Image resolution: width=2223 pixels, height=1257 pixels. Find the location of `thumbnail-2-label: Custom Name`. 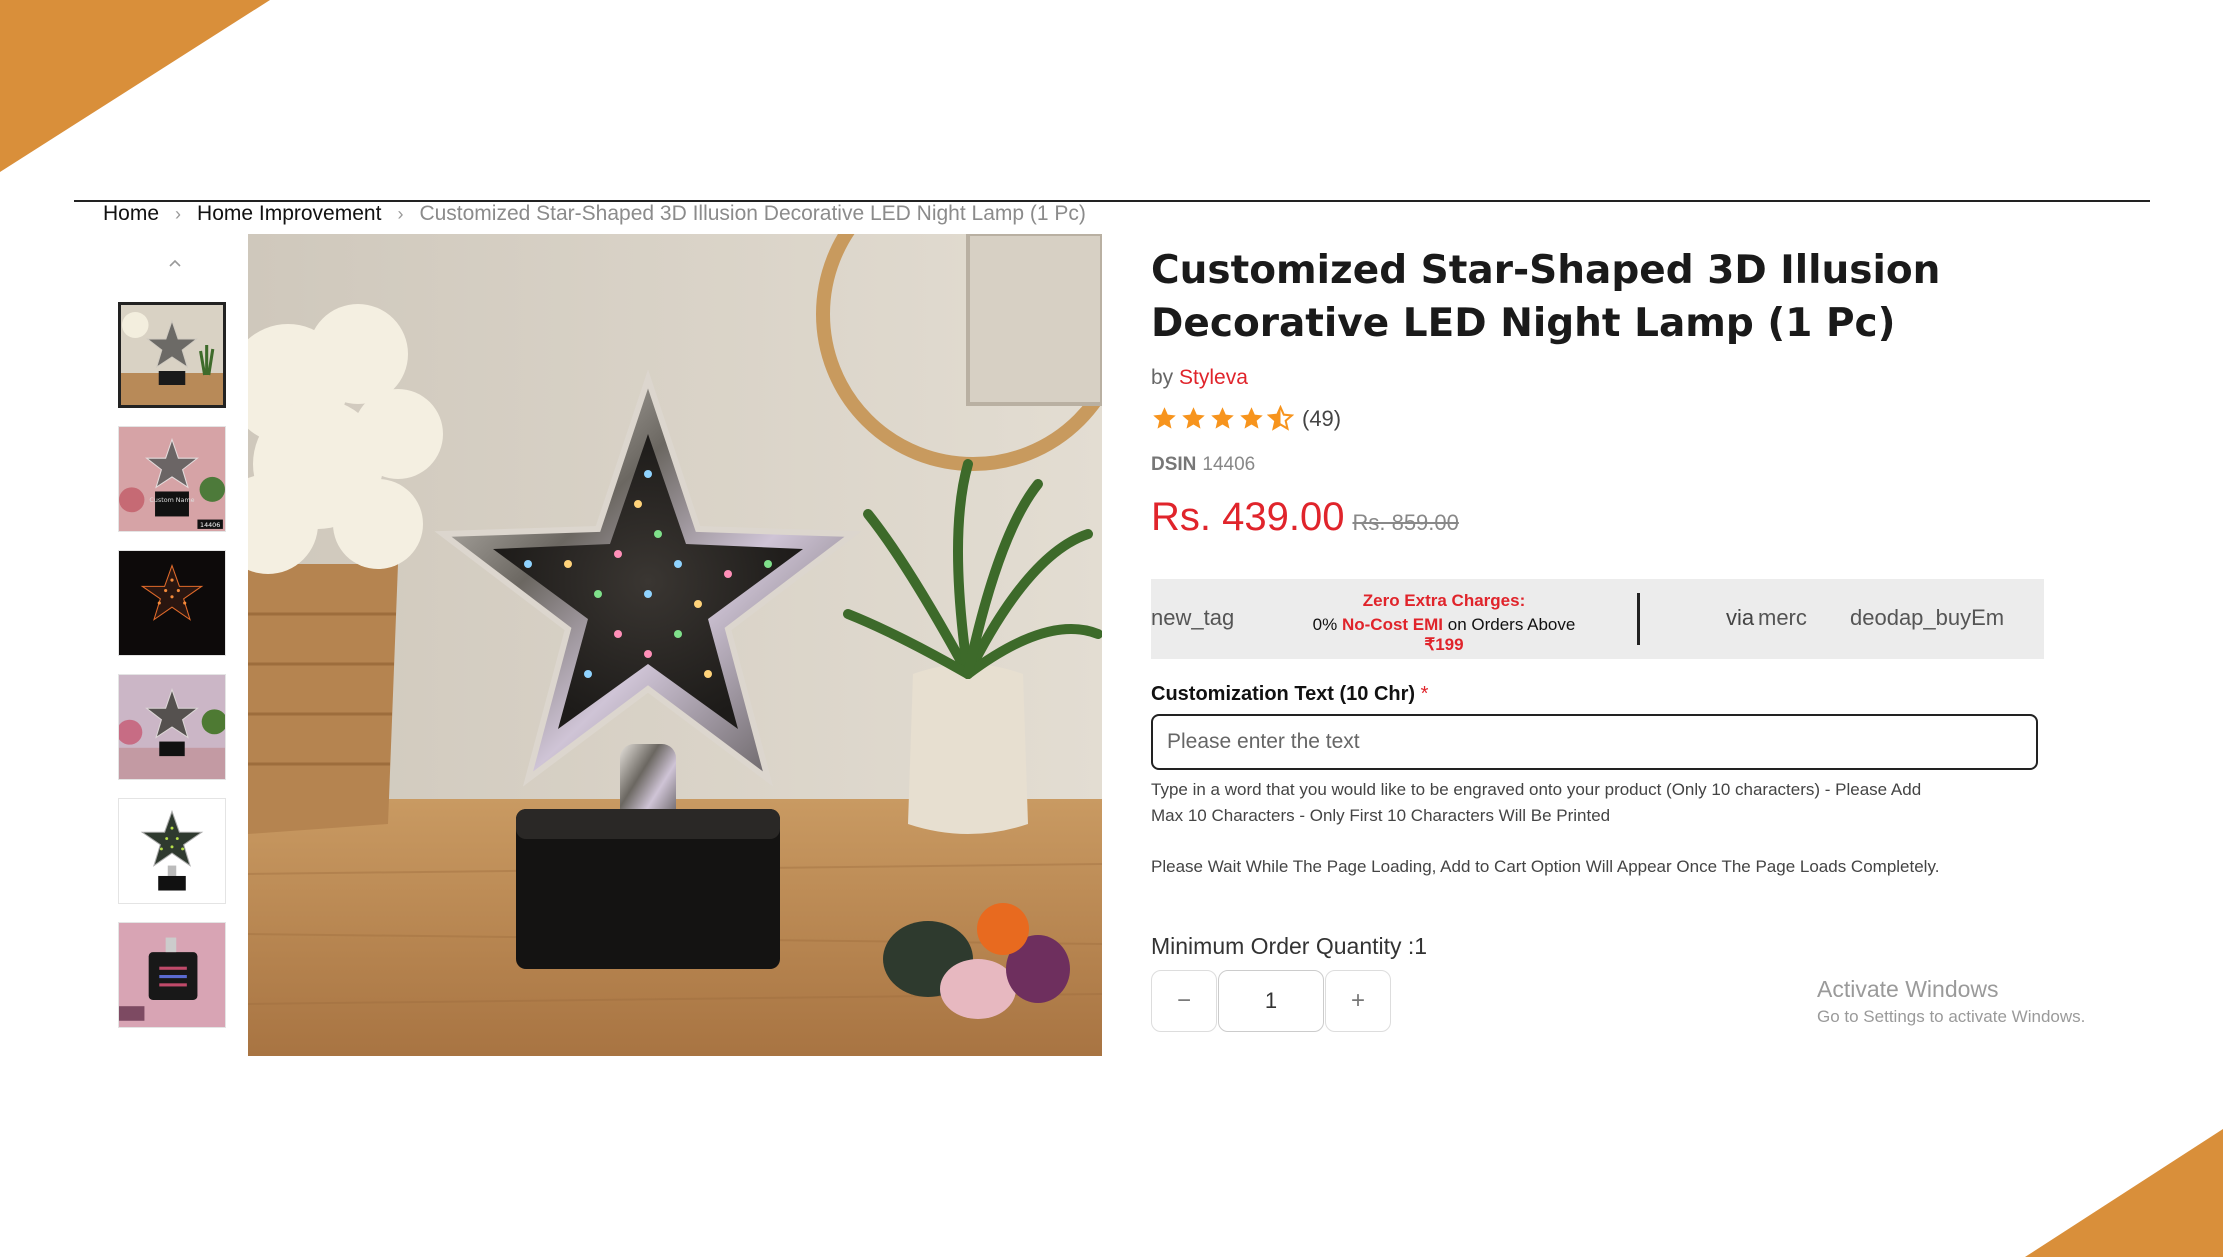

thumbnail-2-label: Custom Name is located at coordinates (171, 500).